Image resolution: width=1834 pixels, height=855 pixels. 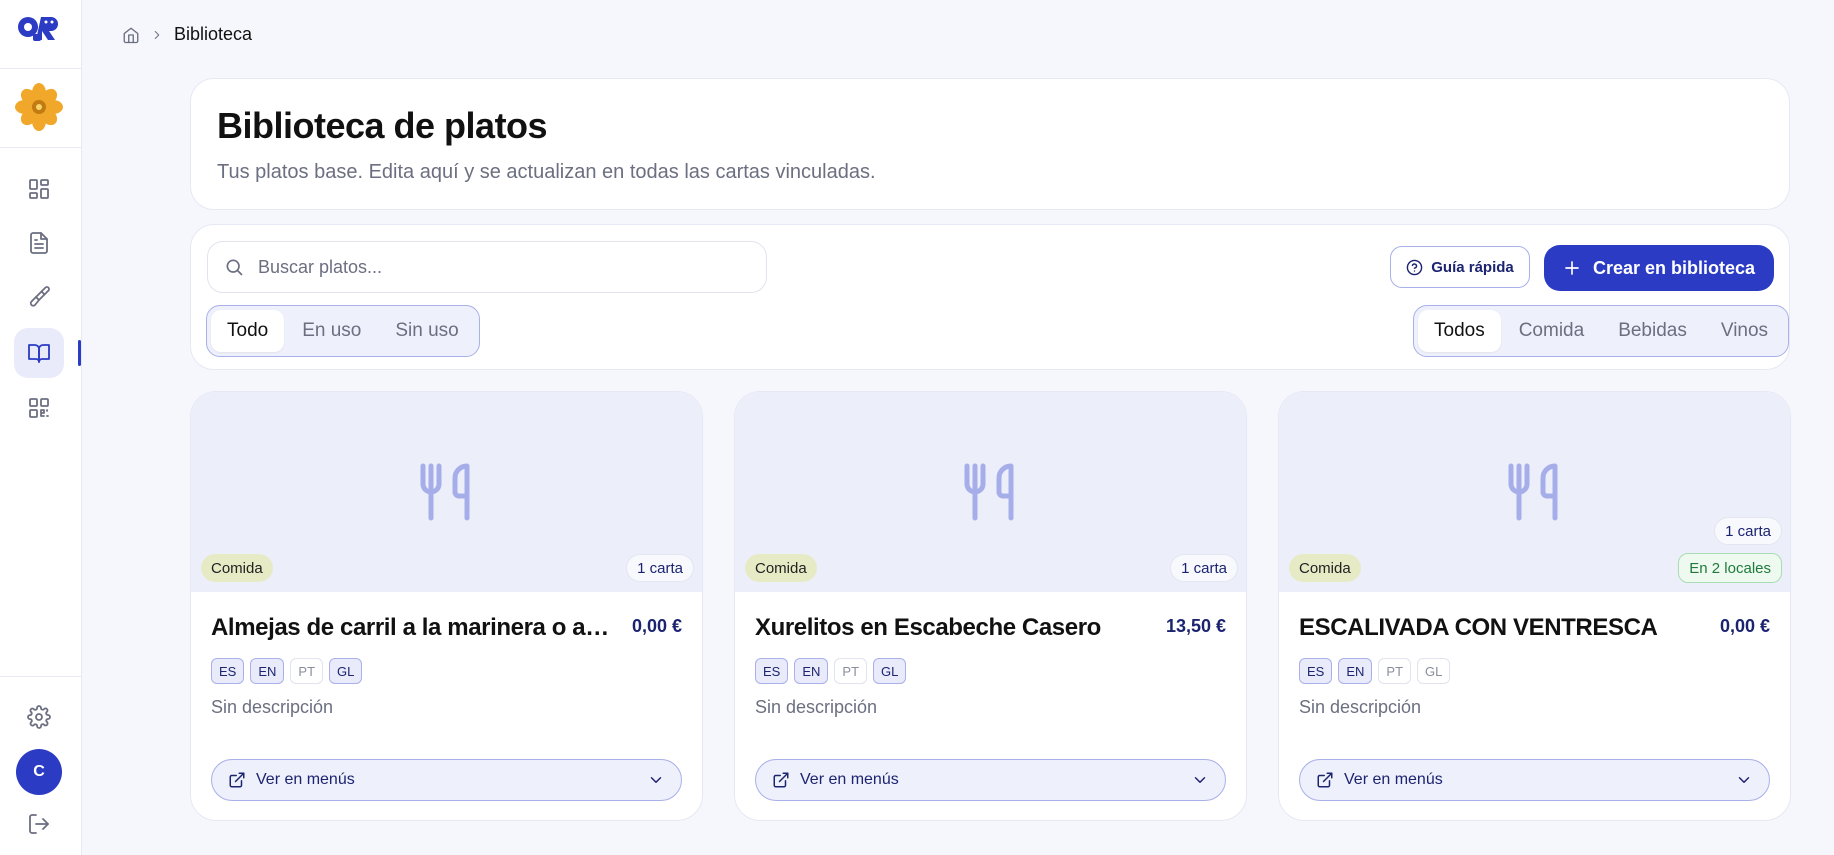 I want to click on sidebar-item-settings, so click(x=39, y=717).